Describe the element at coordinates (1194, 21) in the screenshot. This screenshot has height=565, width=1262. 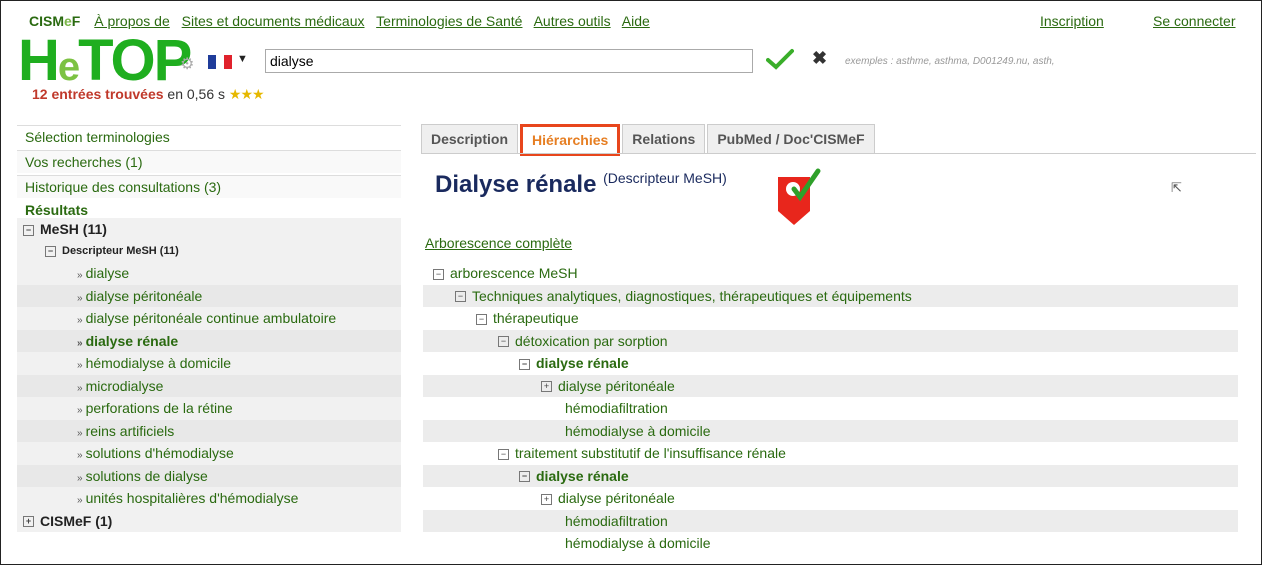
I see `login-link: Se connecter` at that location.